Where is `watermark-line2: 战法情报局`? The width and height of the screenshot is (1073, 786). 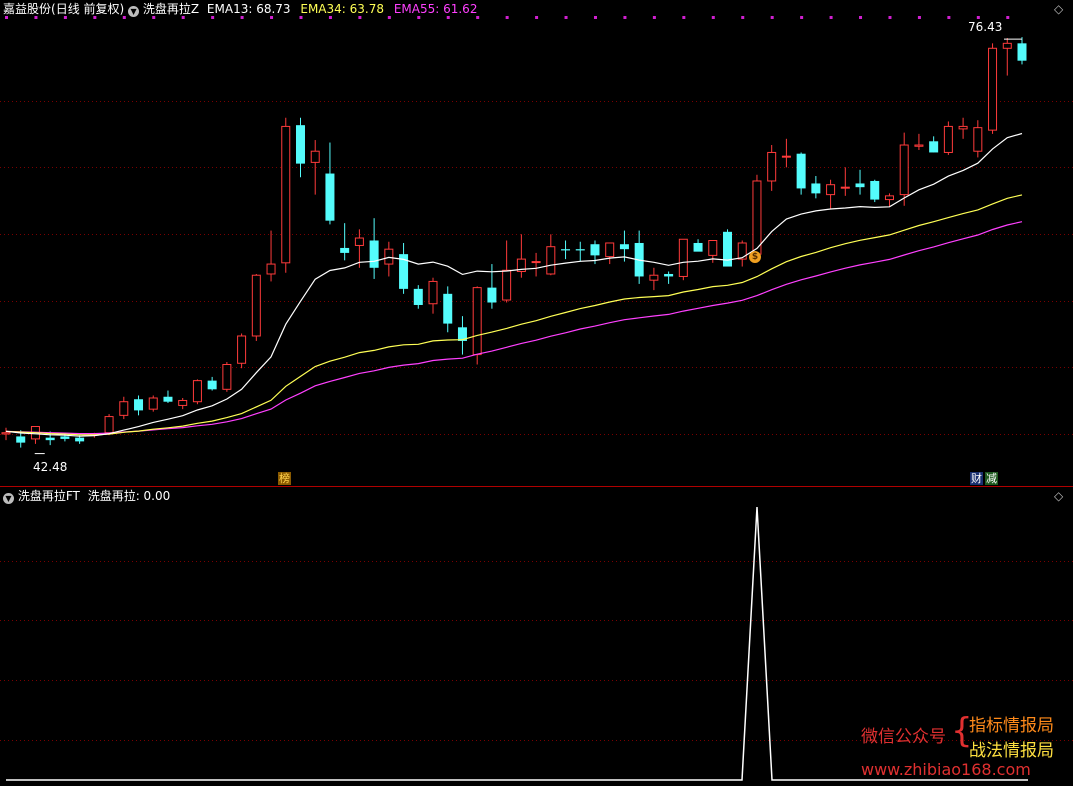
watermark-line2: 战法情报局 is located at coordinates (1011, 751).